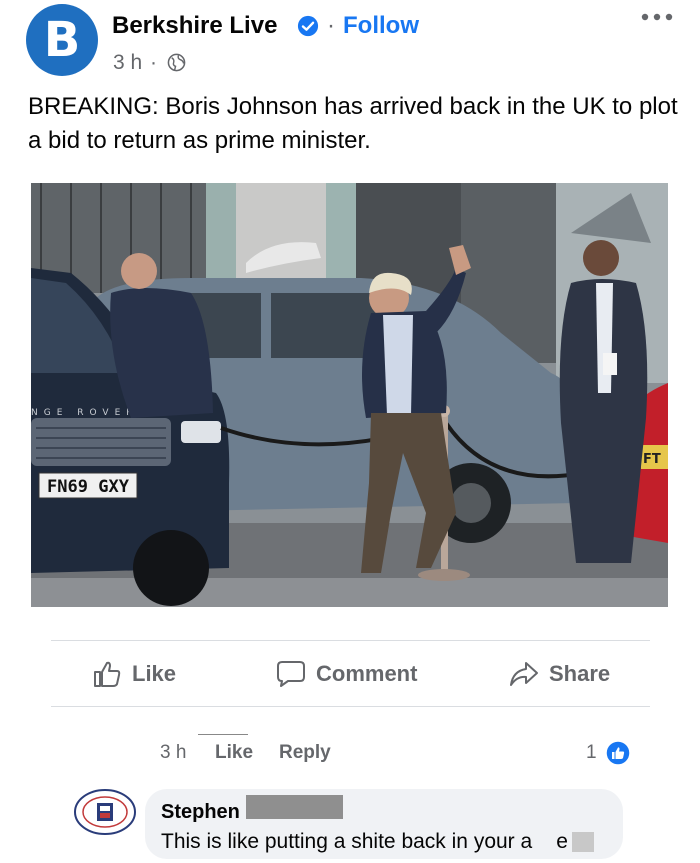  Describe the element at coordinates (308, 26) in the screenshot. I see `verified-icon` at that location.